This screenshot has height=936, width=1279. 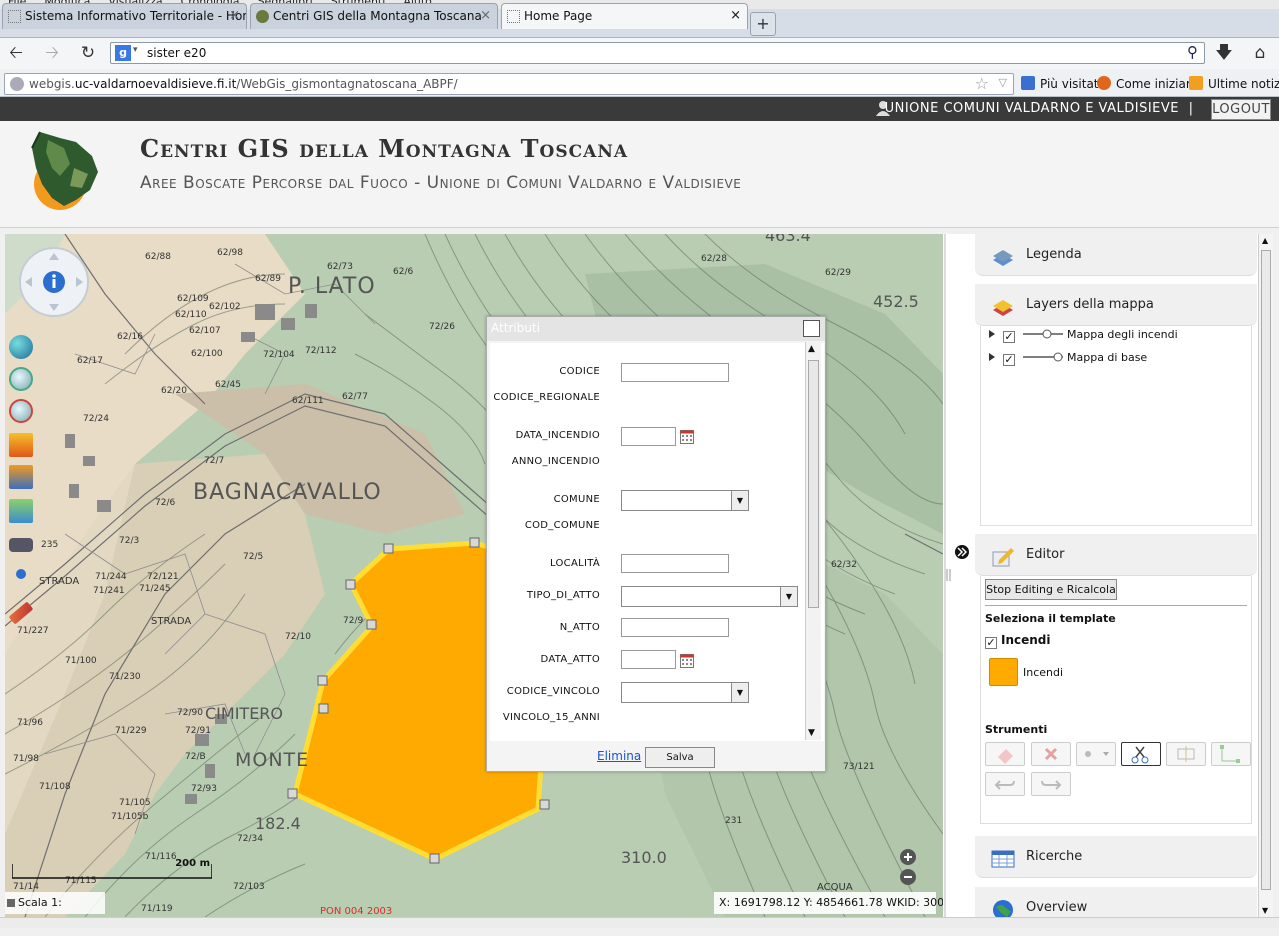 I want to click on logout-button: LOGOUT, so click(x=1241, y=109).